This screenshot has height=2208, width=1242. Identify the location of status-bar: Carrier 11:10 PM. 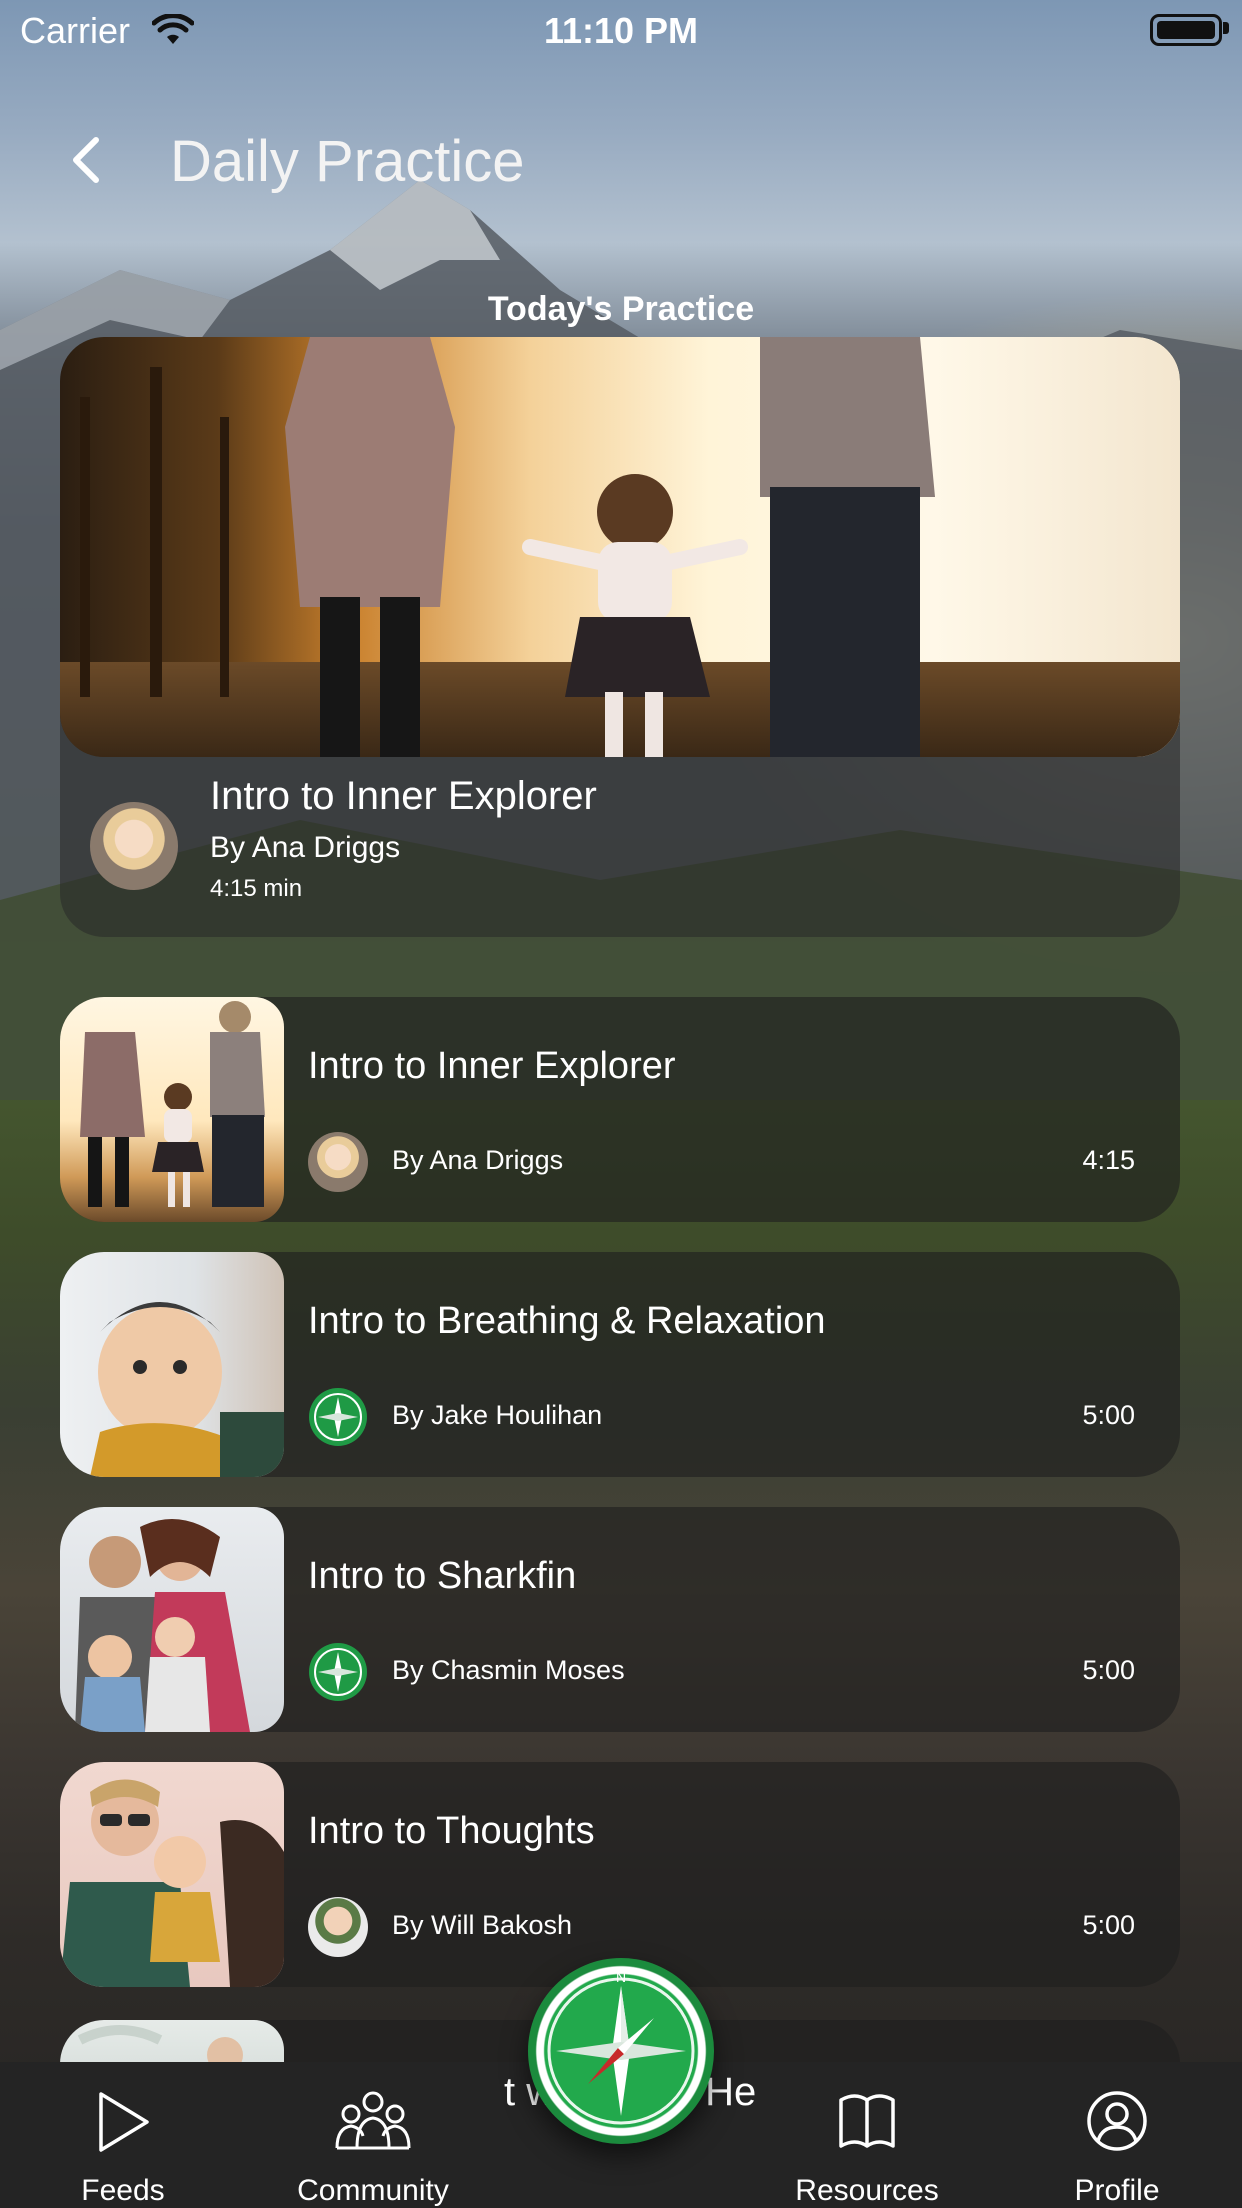
(621, 31).